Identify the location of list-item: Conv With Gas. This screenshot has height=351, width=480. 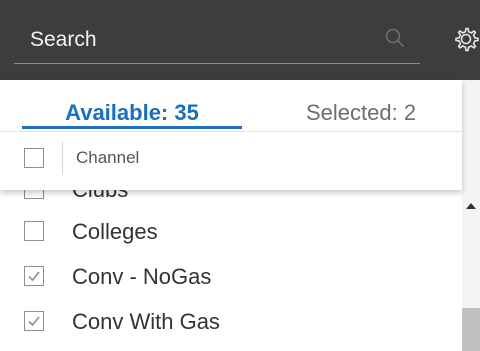
(231, 321).